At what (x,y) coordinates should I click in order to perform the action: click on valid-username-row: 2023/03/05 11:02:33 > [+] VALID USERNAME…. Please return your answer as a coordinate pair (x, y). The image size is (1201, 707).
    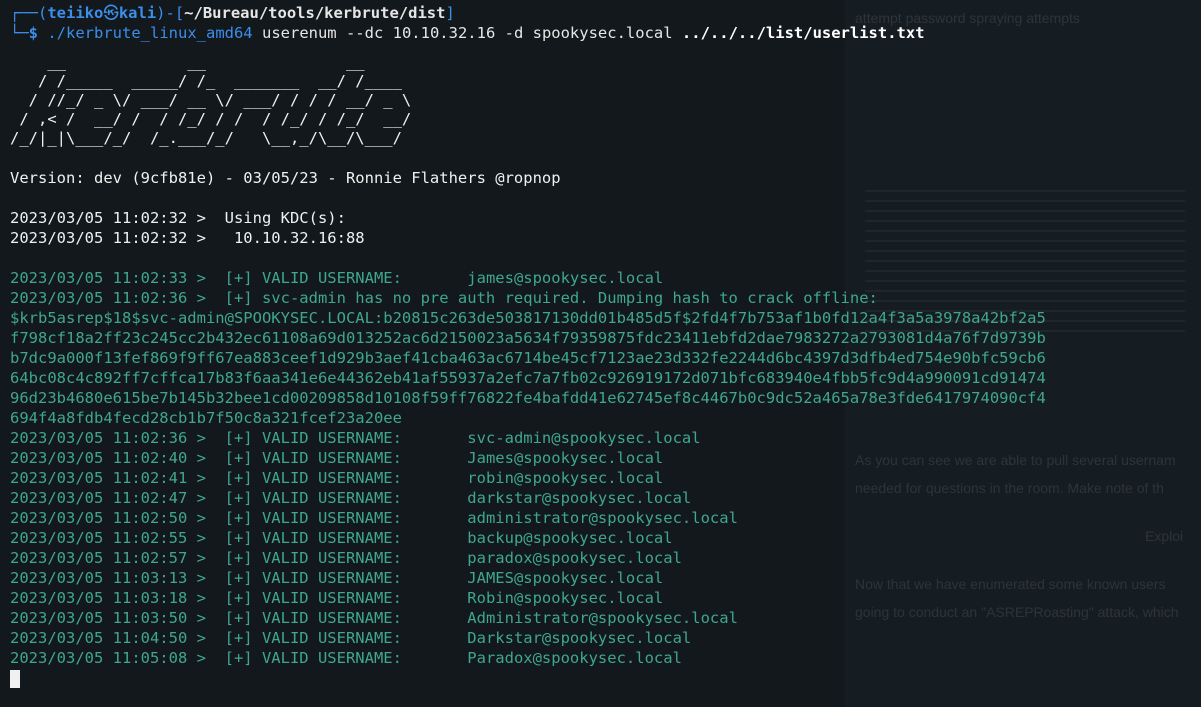
    Looking at the image, I should click on (605, 278).